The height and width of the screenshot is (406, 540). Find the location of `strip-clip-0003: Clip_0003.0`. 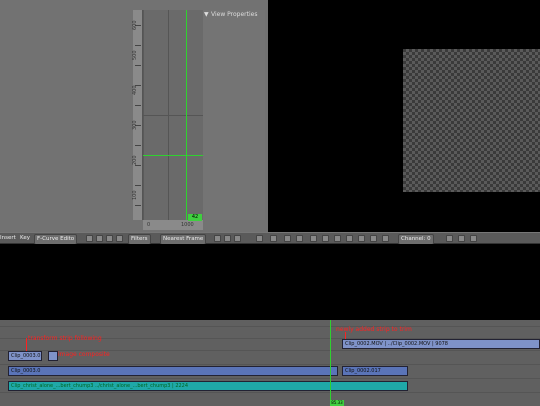

strip-clip-0003: Clip_0003.0 is located at coordinates (25, 356).